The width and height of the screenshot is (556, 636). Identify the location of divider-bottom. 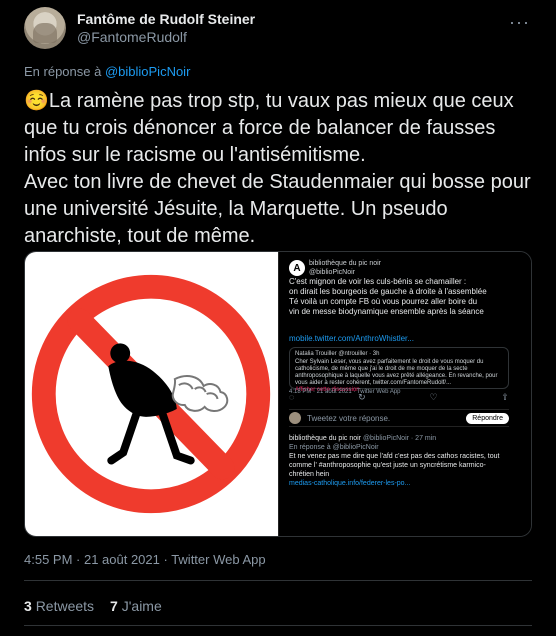
(278, 625).